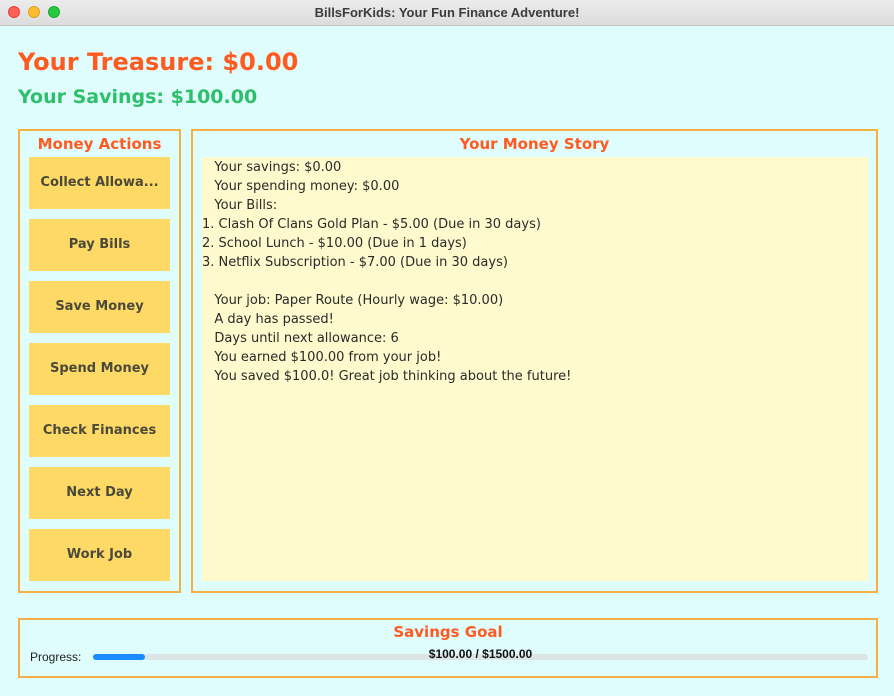  I want to click on savings-goal-title: Savings Goal, so click(448, 632).